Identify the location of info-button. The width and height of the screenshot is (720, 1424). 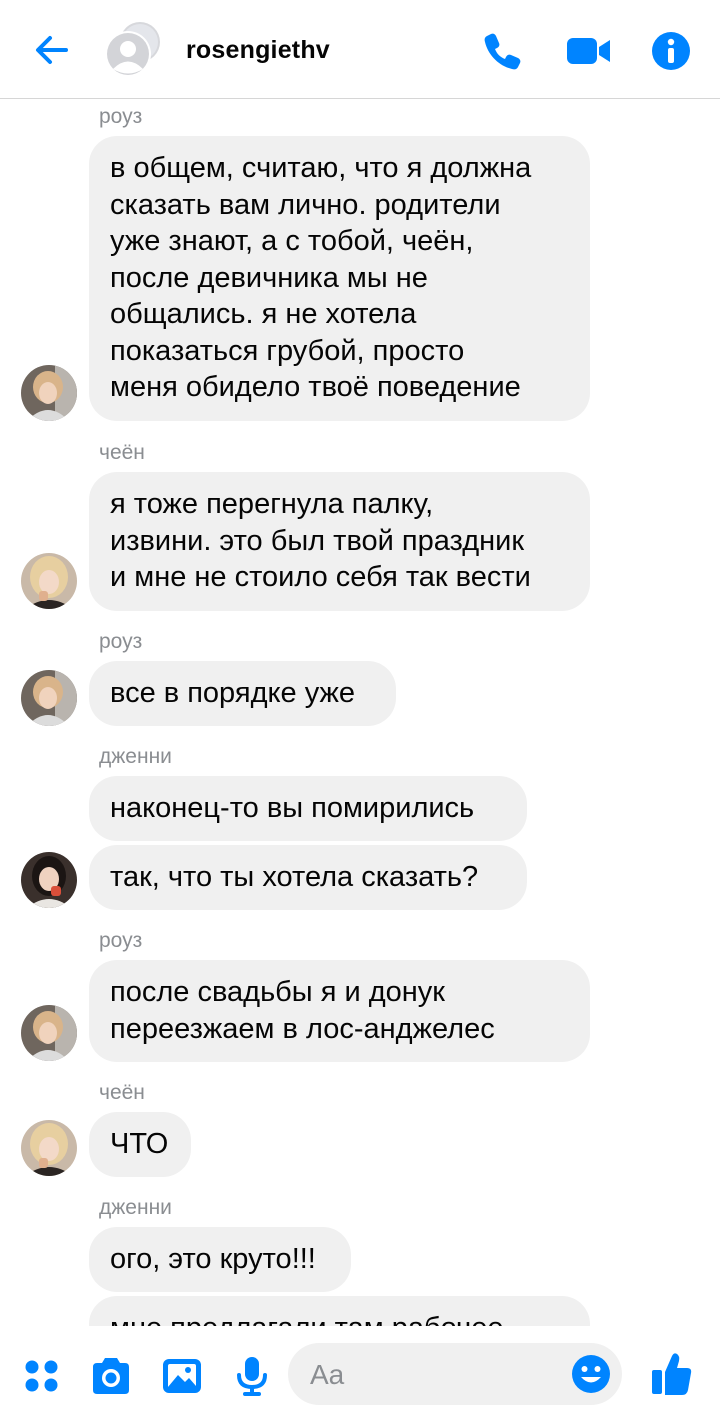
(671, 51).